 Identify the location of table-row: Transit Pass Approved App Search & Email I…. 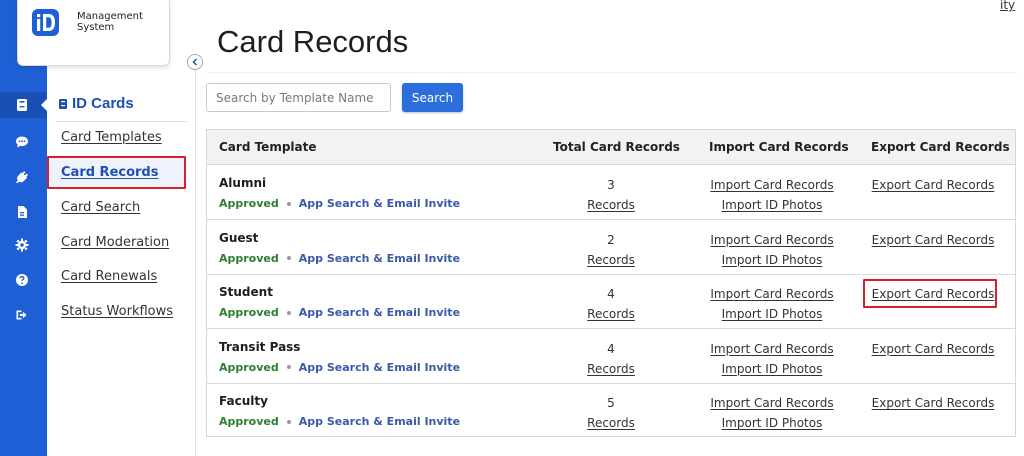
(611, 357).